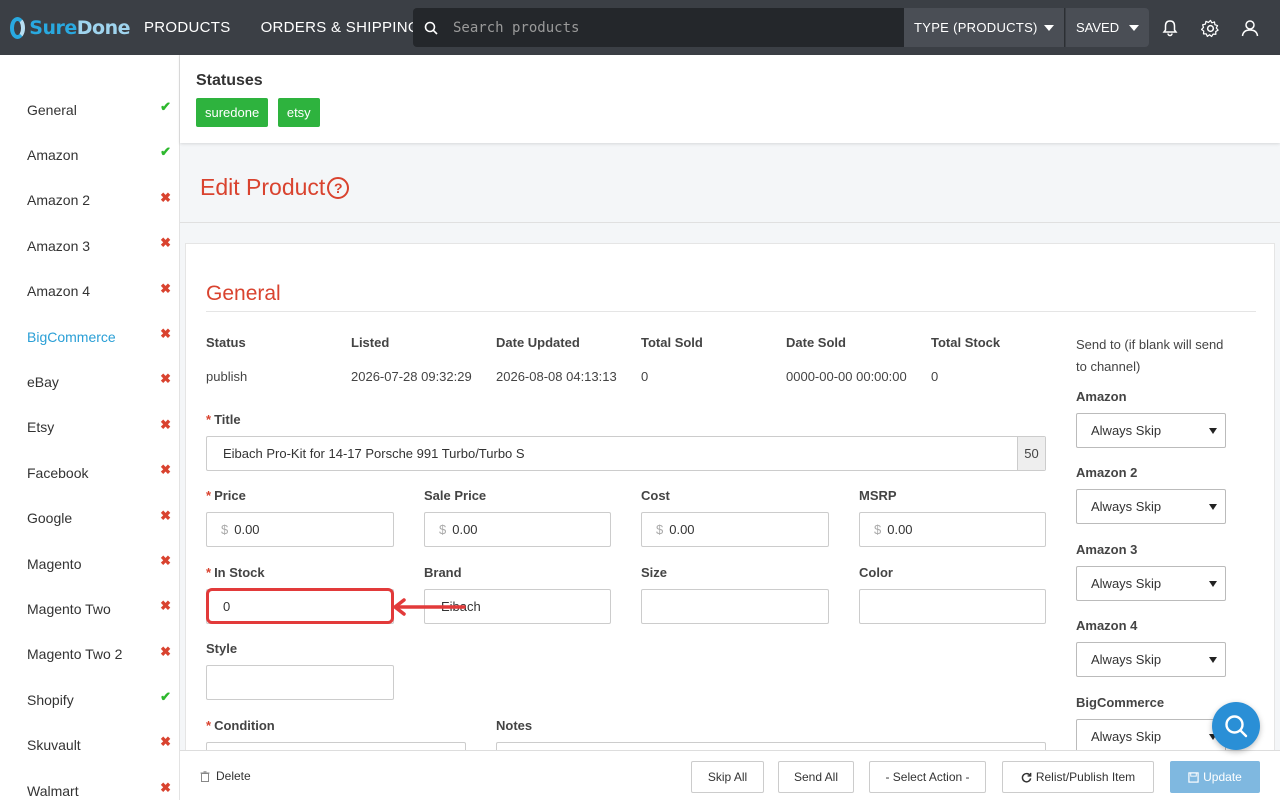 This screenshot has height=800, width=1280. What do you see at coordinates (232, 112) in the screenshot?
I see `status-badge-suredone: suredone` at bounding box center [232, 112].